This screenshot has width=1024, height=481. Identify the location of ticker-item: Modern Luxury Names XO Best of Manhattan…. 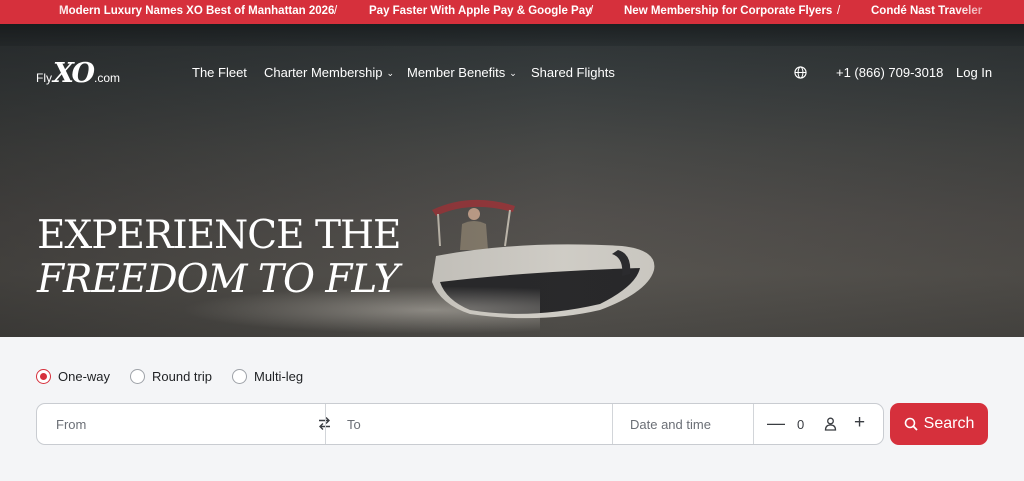
(196, 11).